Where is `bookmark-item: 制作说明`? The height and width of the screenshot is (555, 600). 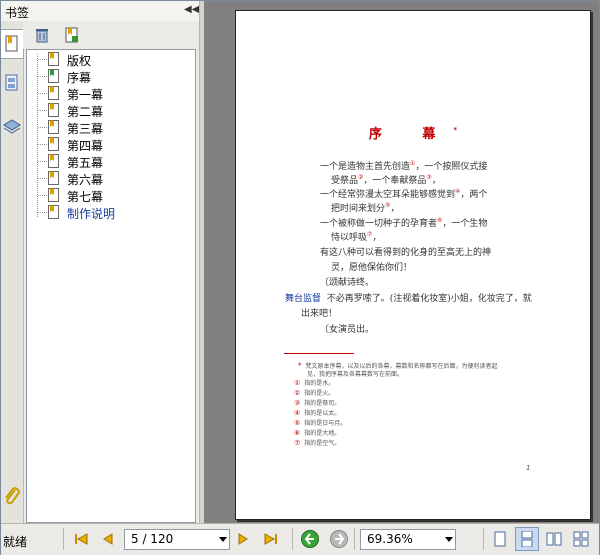 bookmark-item: 制作说明 is located at coordinates (107, 212).